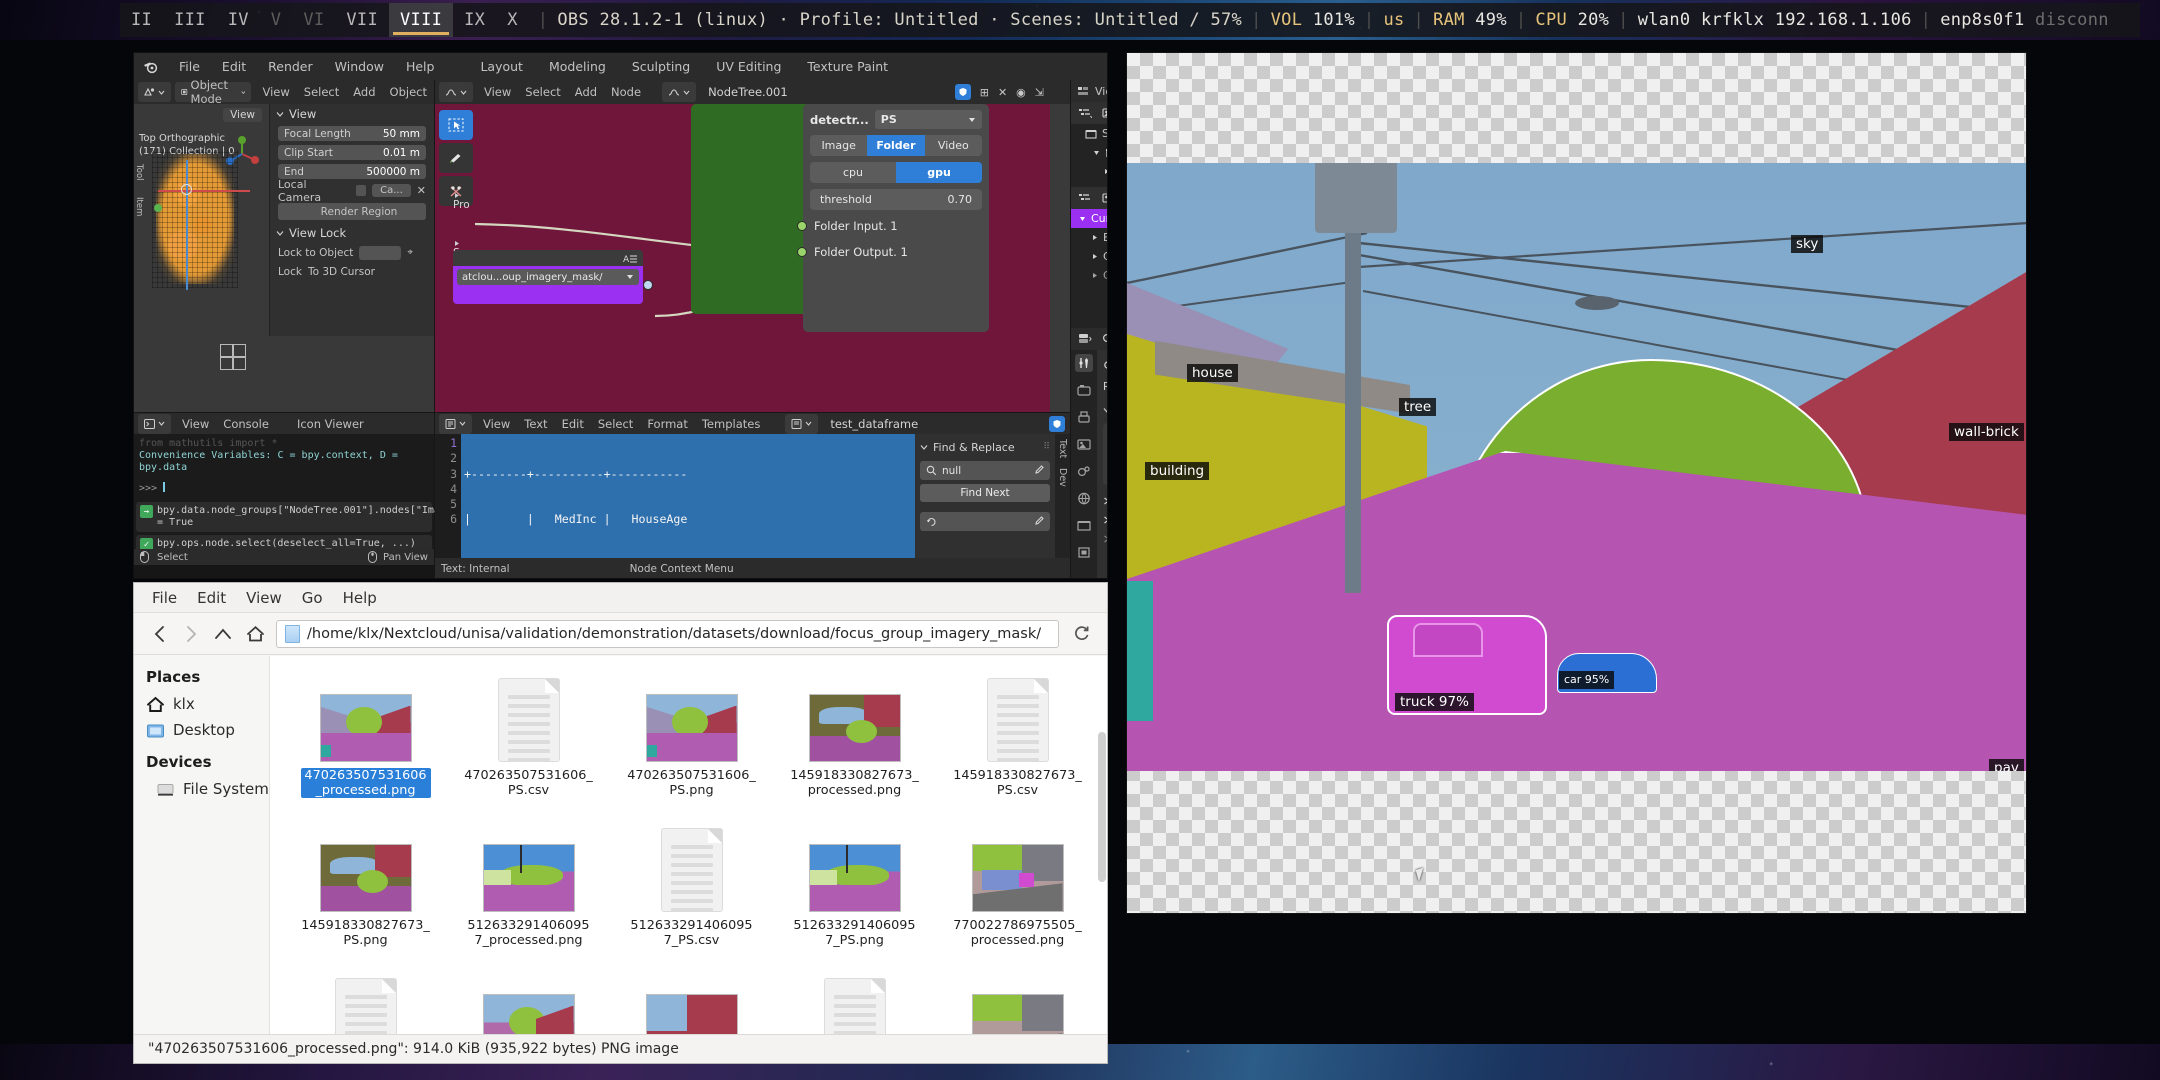  I want to click on file-label: 145918330827673_PS.png, so click(366, 933).